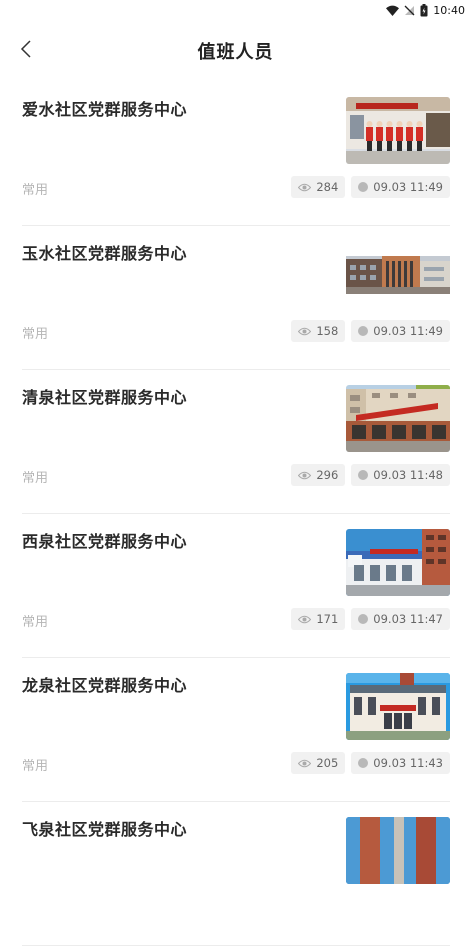  I want to click on list-item: 玉水社区党群服务中心 常用 158 09.03 11:49, so click(236, 298).